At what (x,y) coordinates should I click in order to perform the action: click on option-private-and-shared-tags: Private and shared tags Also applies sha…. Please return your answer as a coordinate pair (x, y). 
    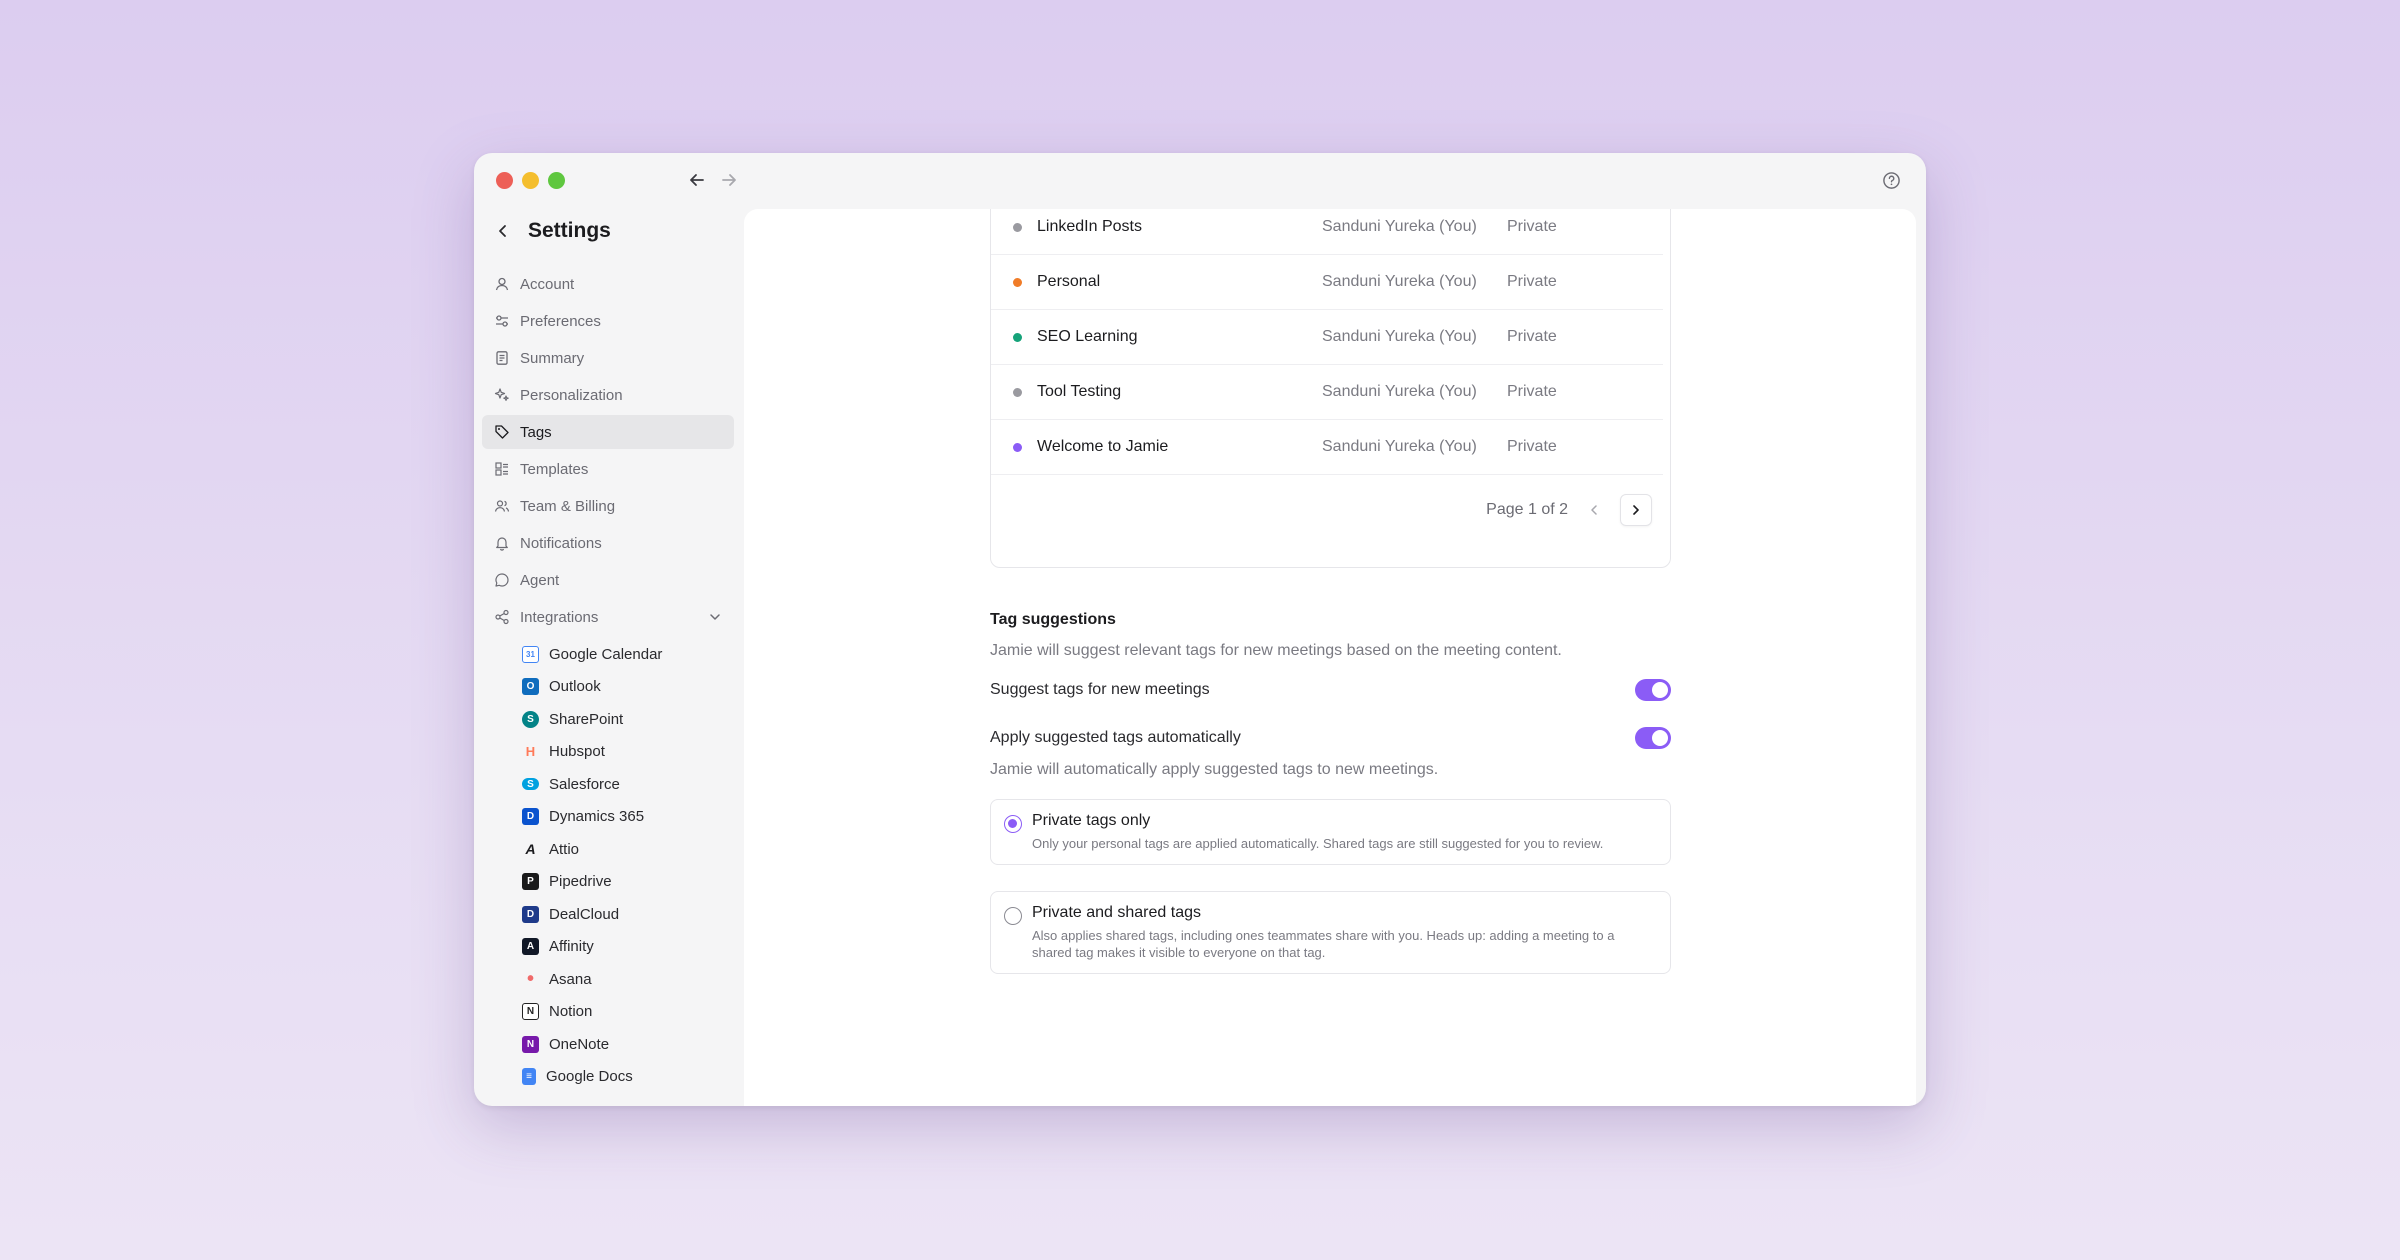
    Looking at the image, I should click on (1330, 932).